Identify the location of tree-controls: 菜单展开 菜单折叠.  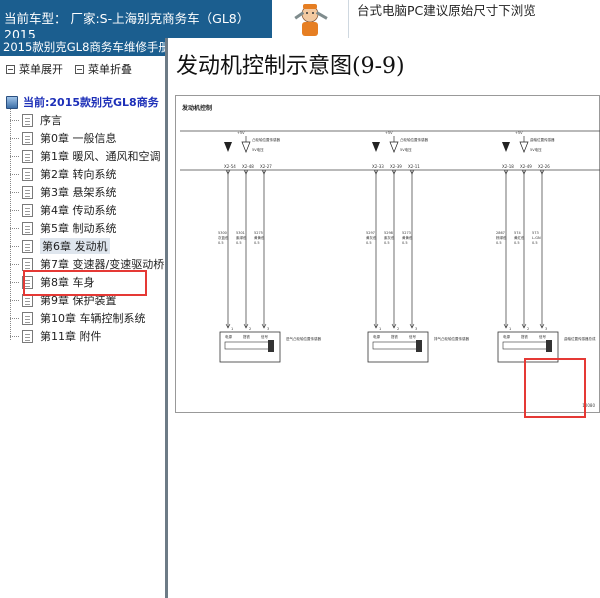
(69, 69).